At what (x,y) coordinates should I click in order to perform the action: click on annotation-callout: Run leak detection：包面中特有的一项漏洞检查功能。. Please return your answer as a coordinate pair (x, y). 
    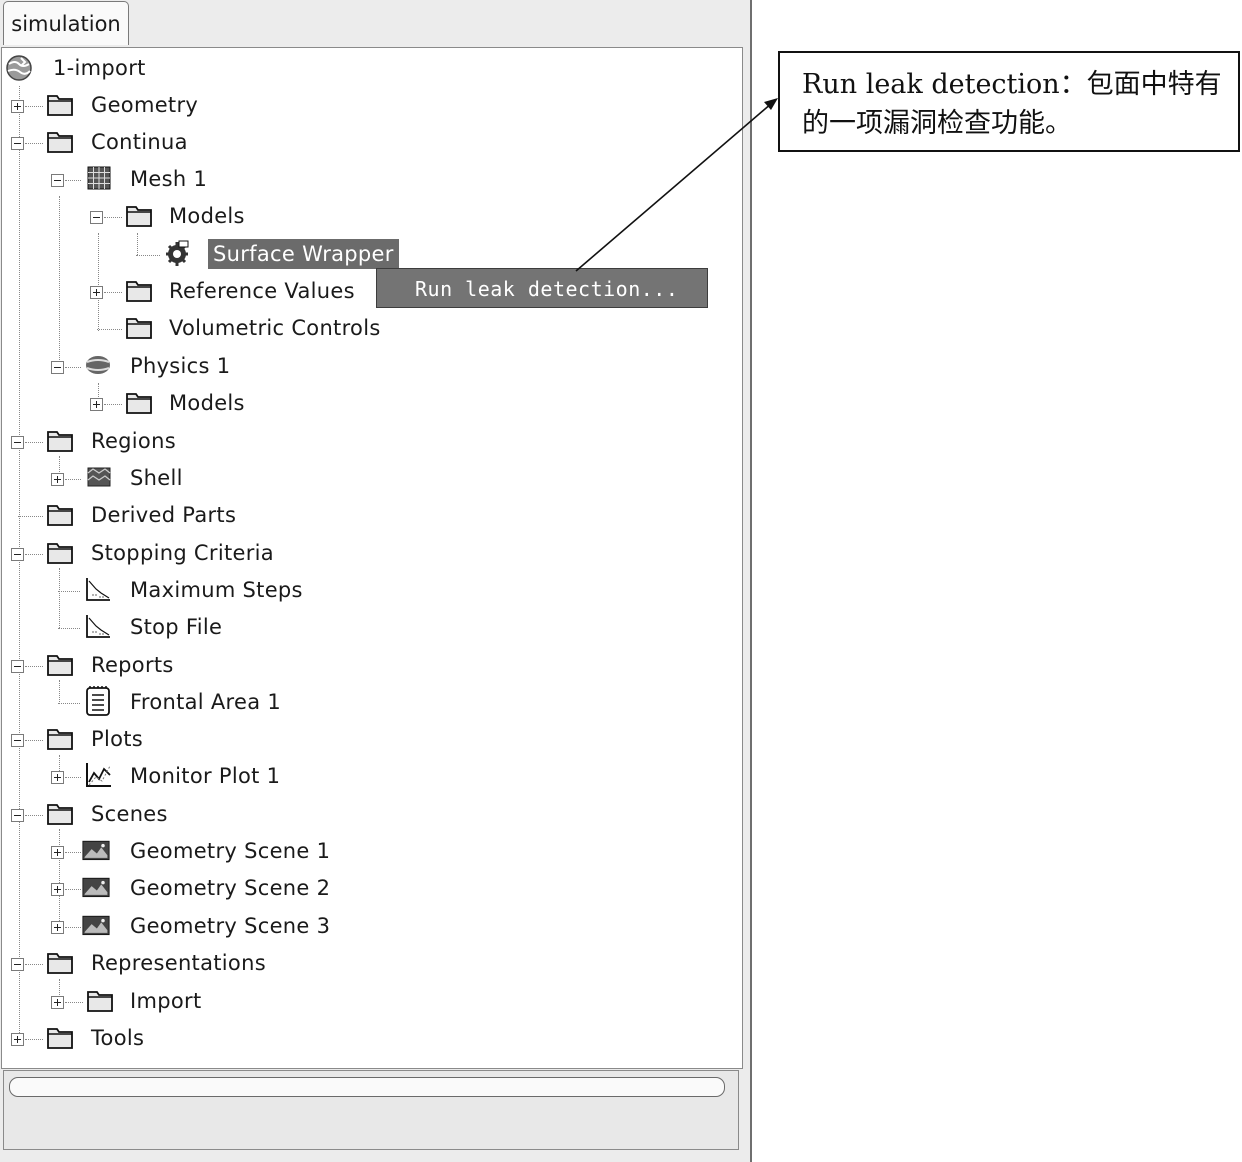
    Looking at the image, I should click on (1009, 101).